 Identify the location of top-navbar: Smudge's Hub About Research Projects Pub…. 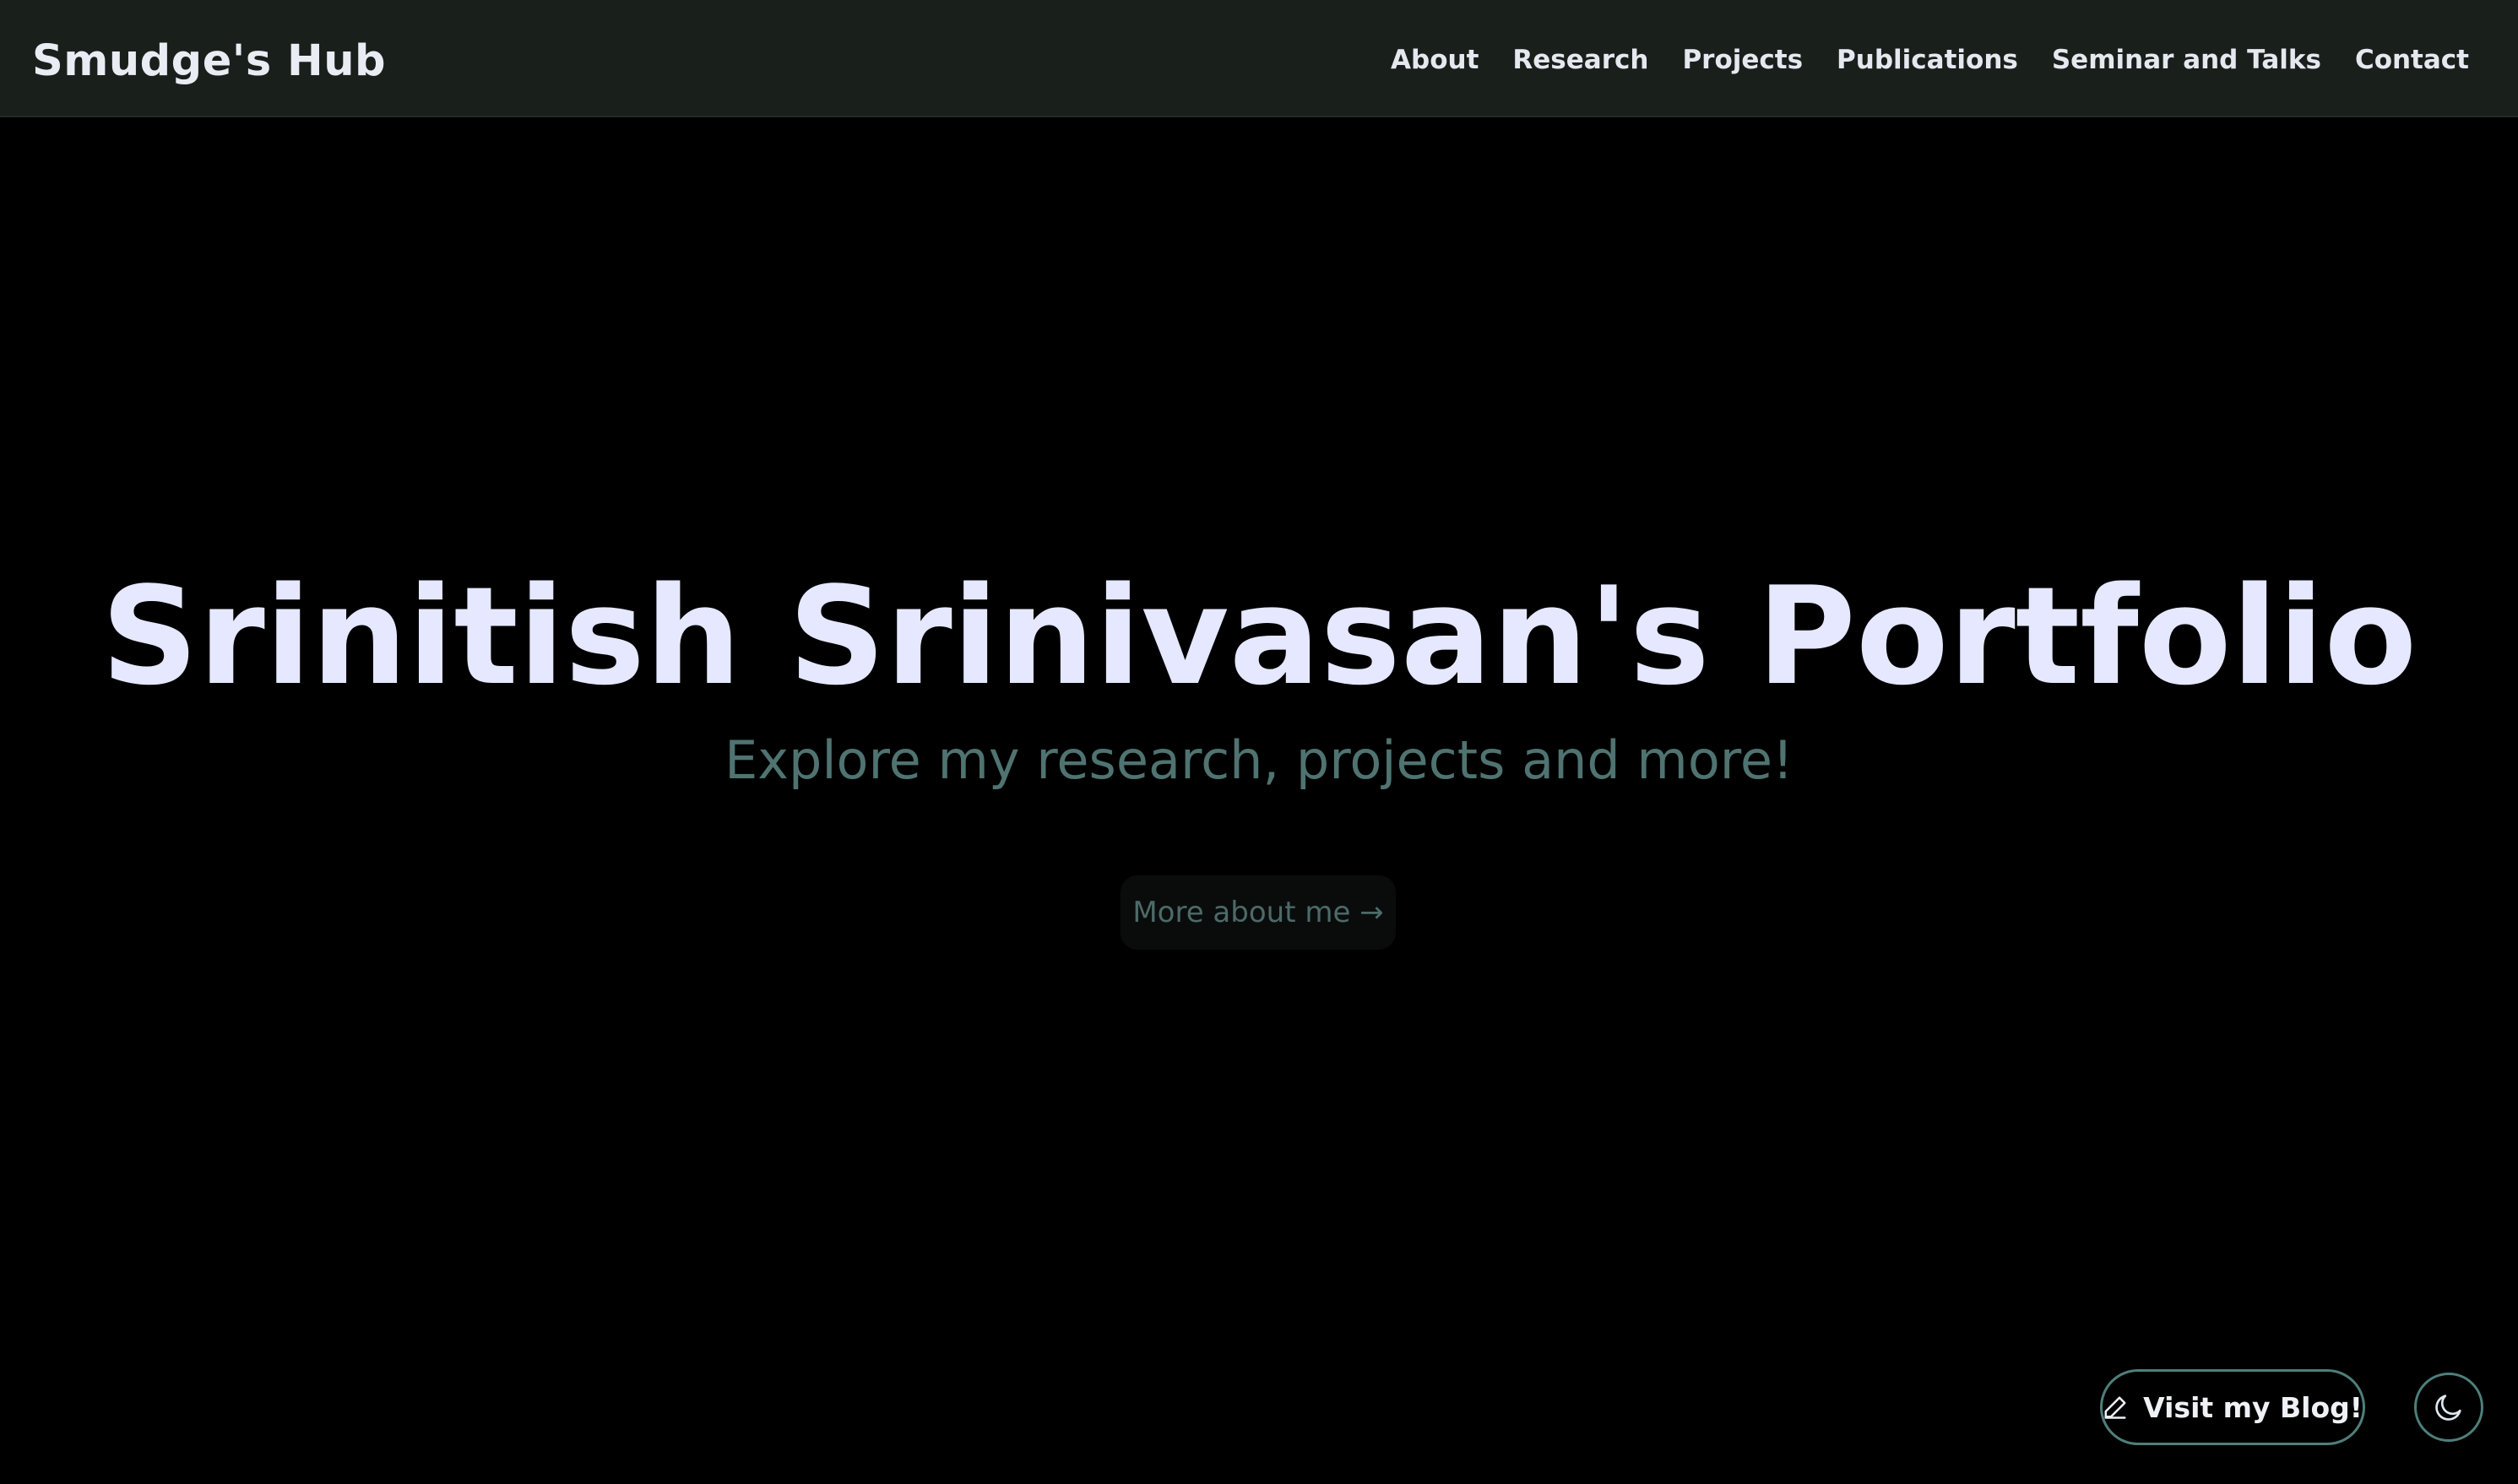
(1259, 59).